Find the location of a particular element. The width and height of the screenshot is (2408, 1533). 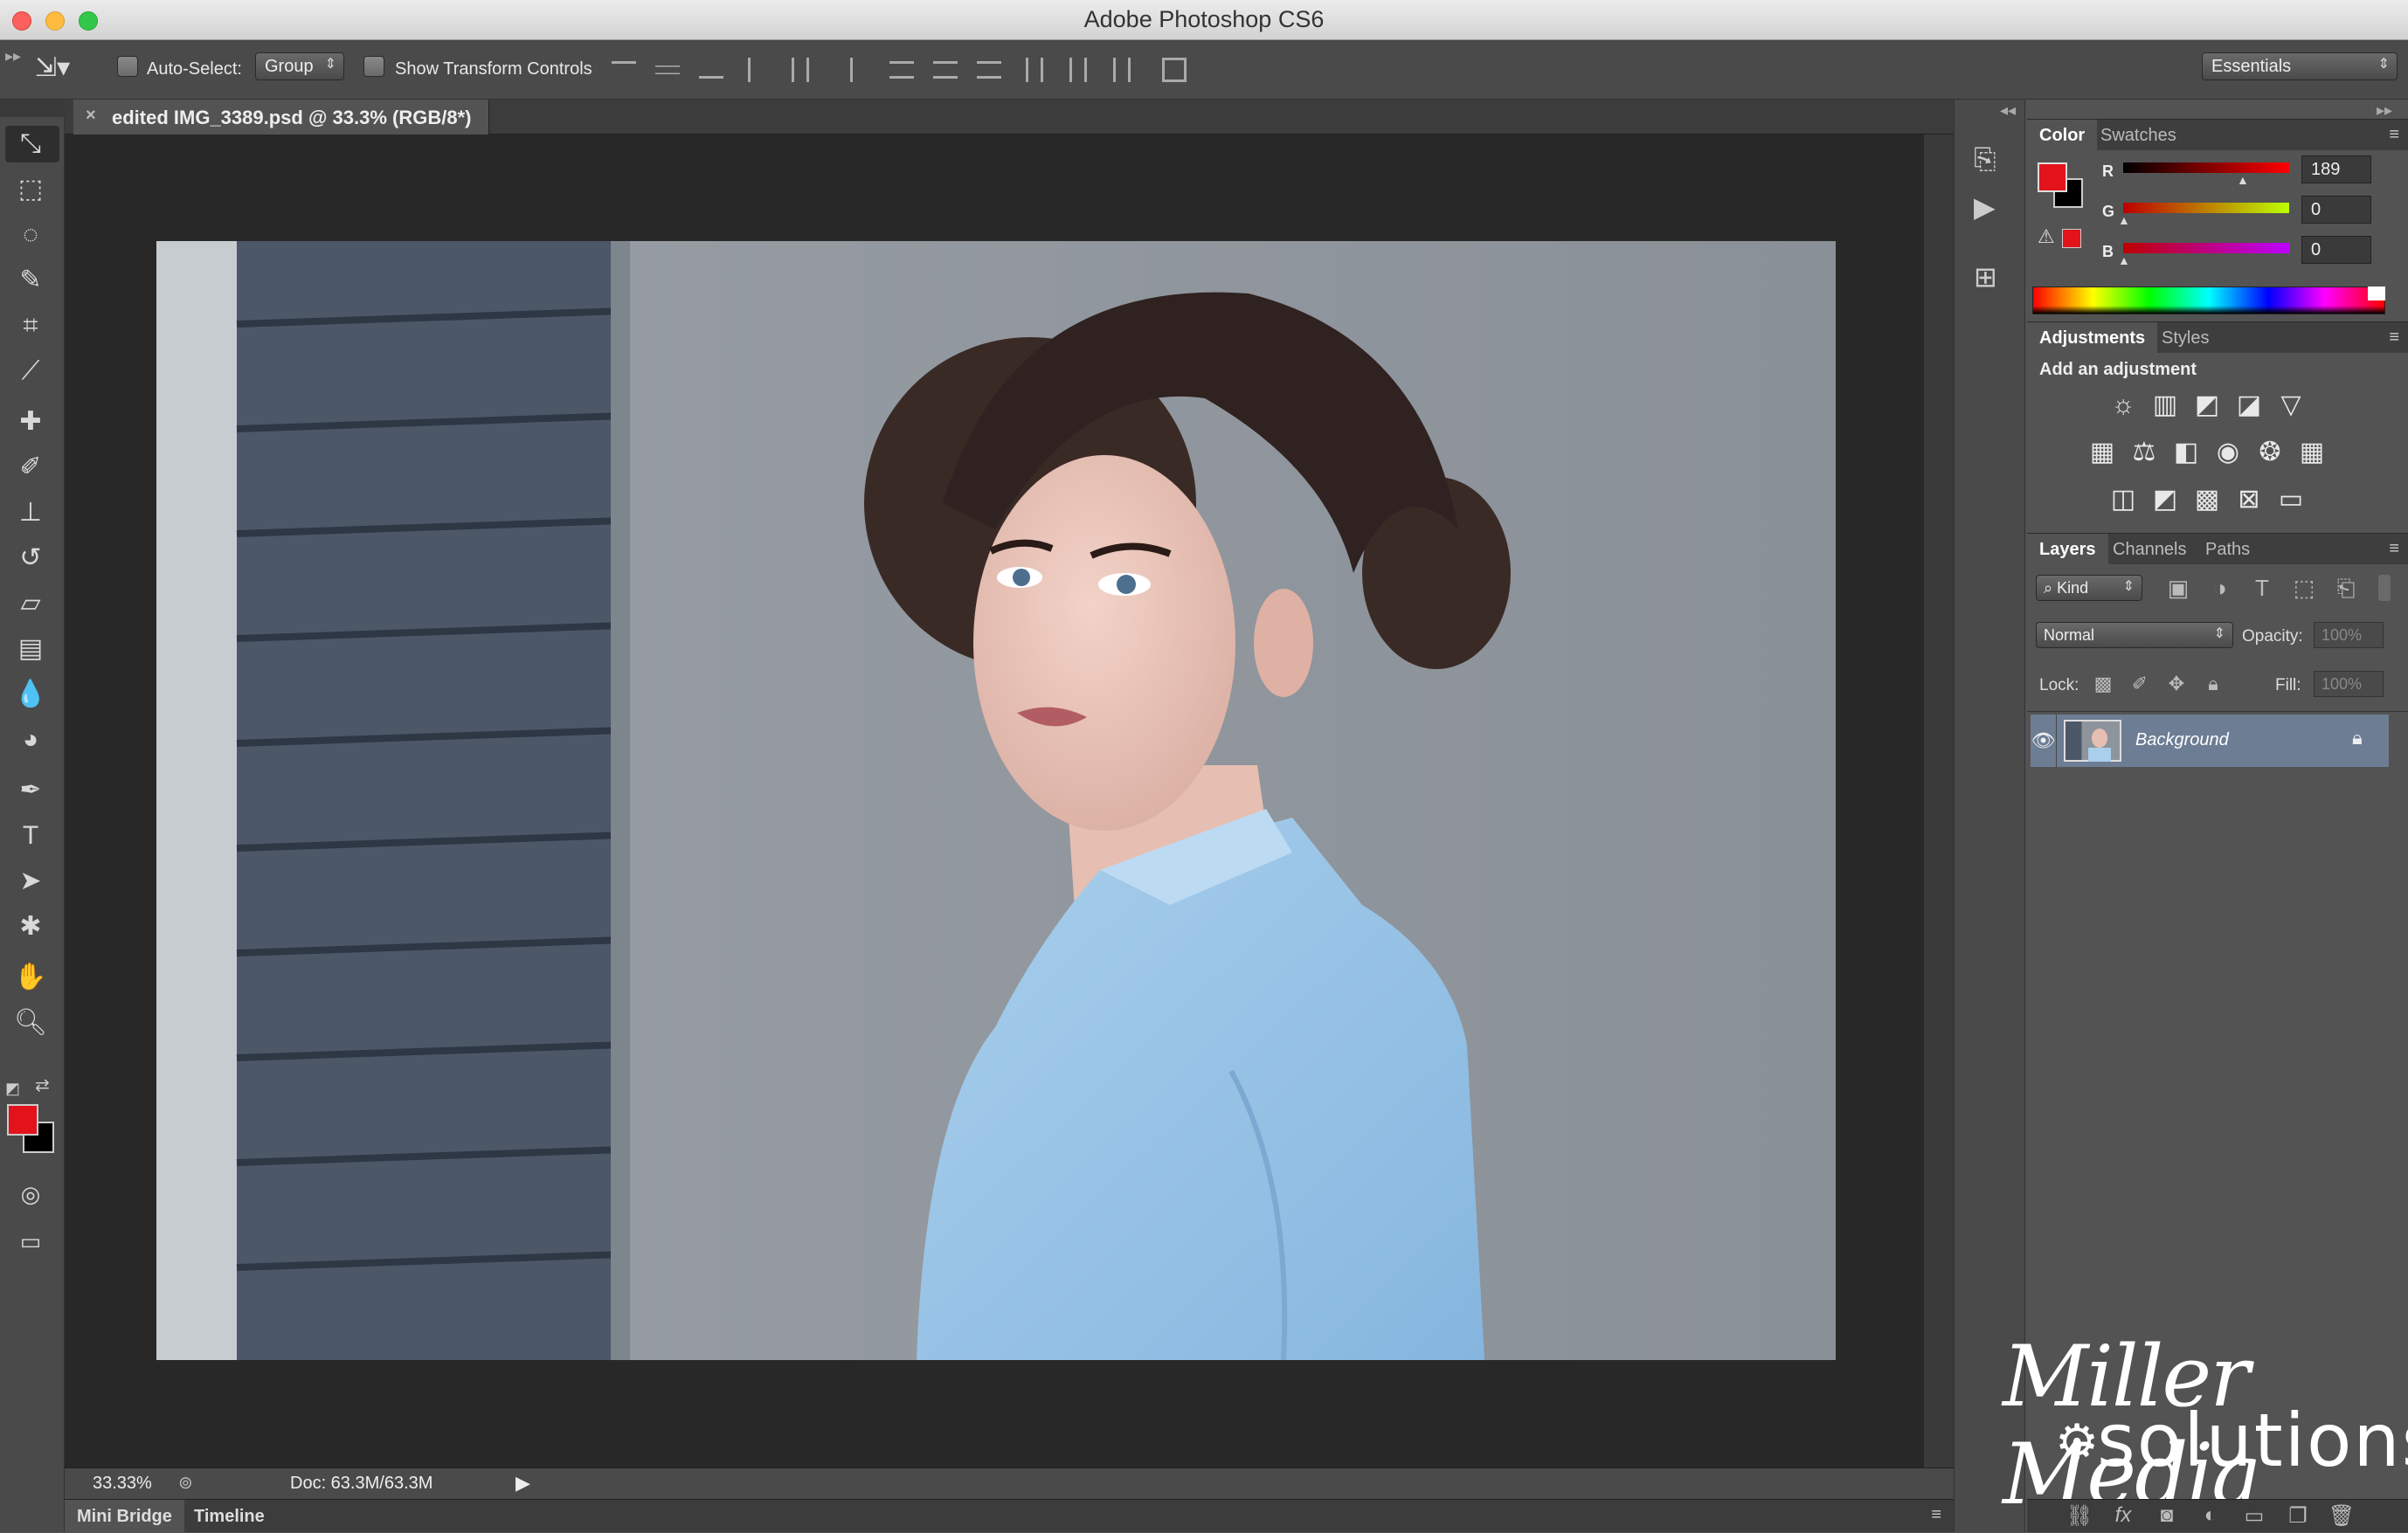

properties-panel-icon: ⊞ is located at coordinates (1985, 276).